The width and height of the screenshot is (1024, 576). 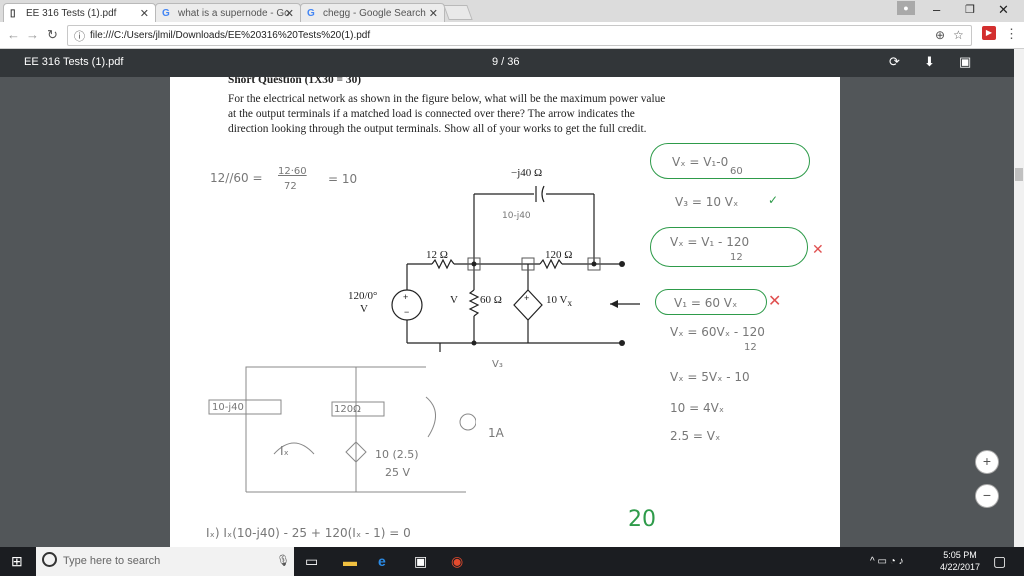 I want to click on r120-label: 120 Ω, so click(x=559, y=255).